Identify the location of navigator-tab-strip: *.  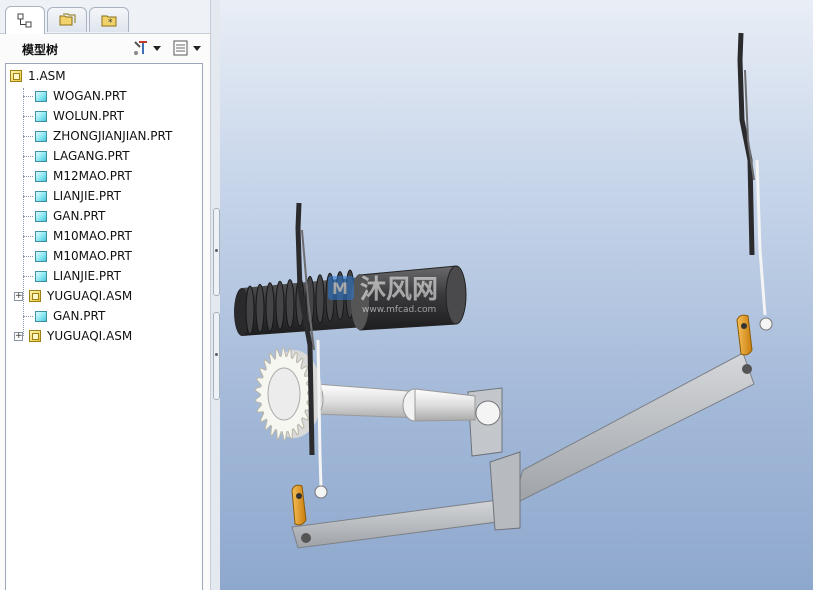
(109, 17).